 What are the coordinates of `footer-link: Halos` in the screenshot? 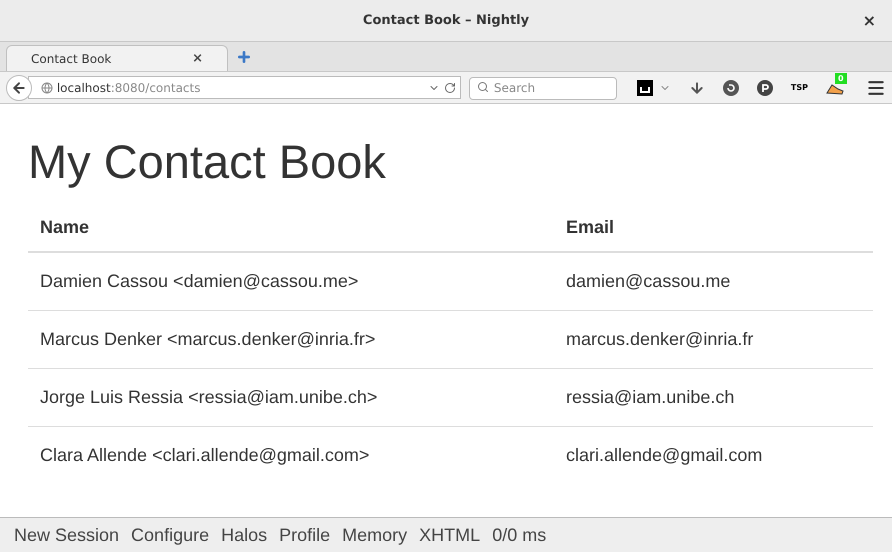 It's located at (244, 535).